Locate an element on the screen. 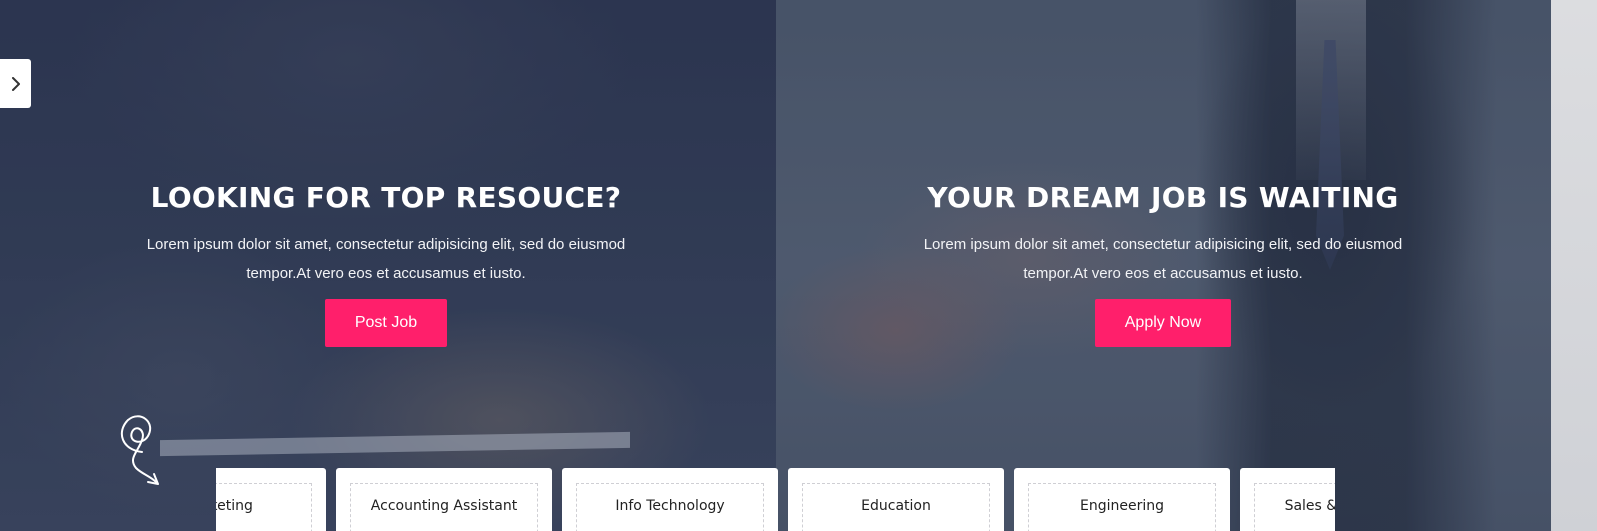 The image size is (1597, 531). category-card-accounting-assistant: Accounting Assistant is located at coordinates (444, 499).